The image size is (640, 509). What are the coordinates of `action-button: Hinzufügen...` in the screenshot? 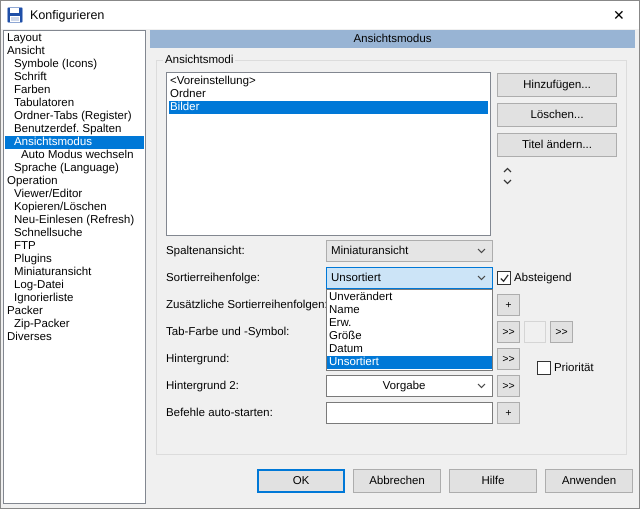 It's located at (557, 85).